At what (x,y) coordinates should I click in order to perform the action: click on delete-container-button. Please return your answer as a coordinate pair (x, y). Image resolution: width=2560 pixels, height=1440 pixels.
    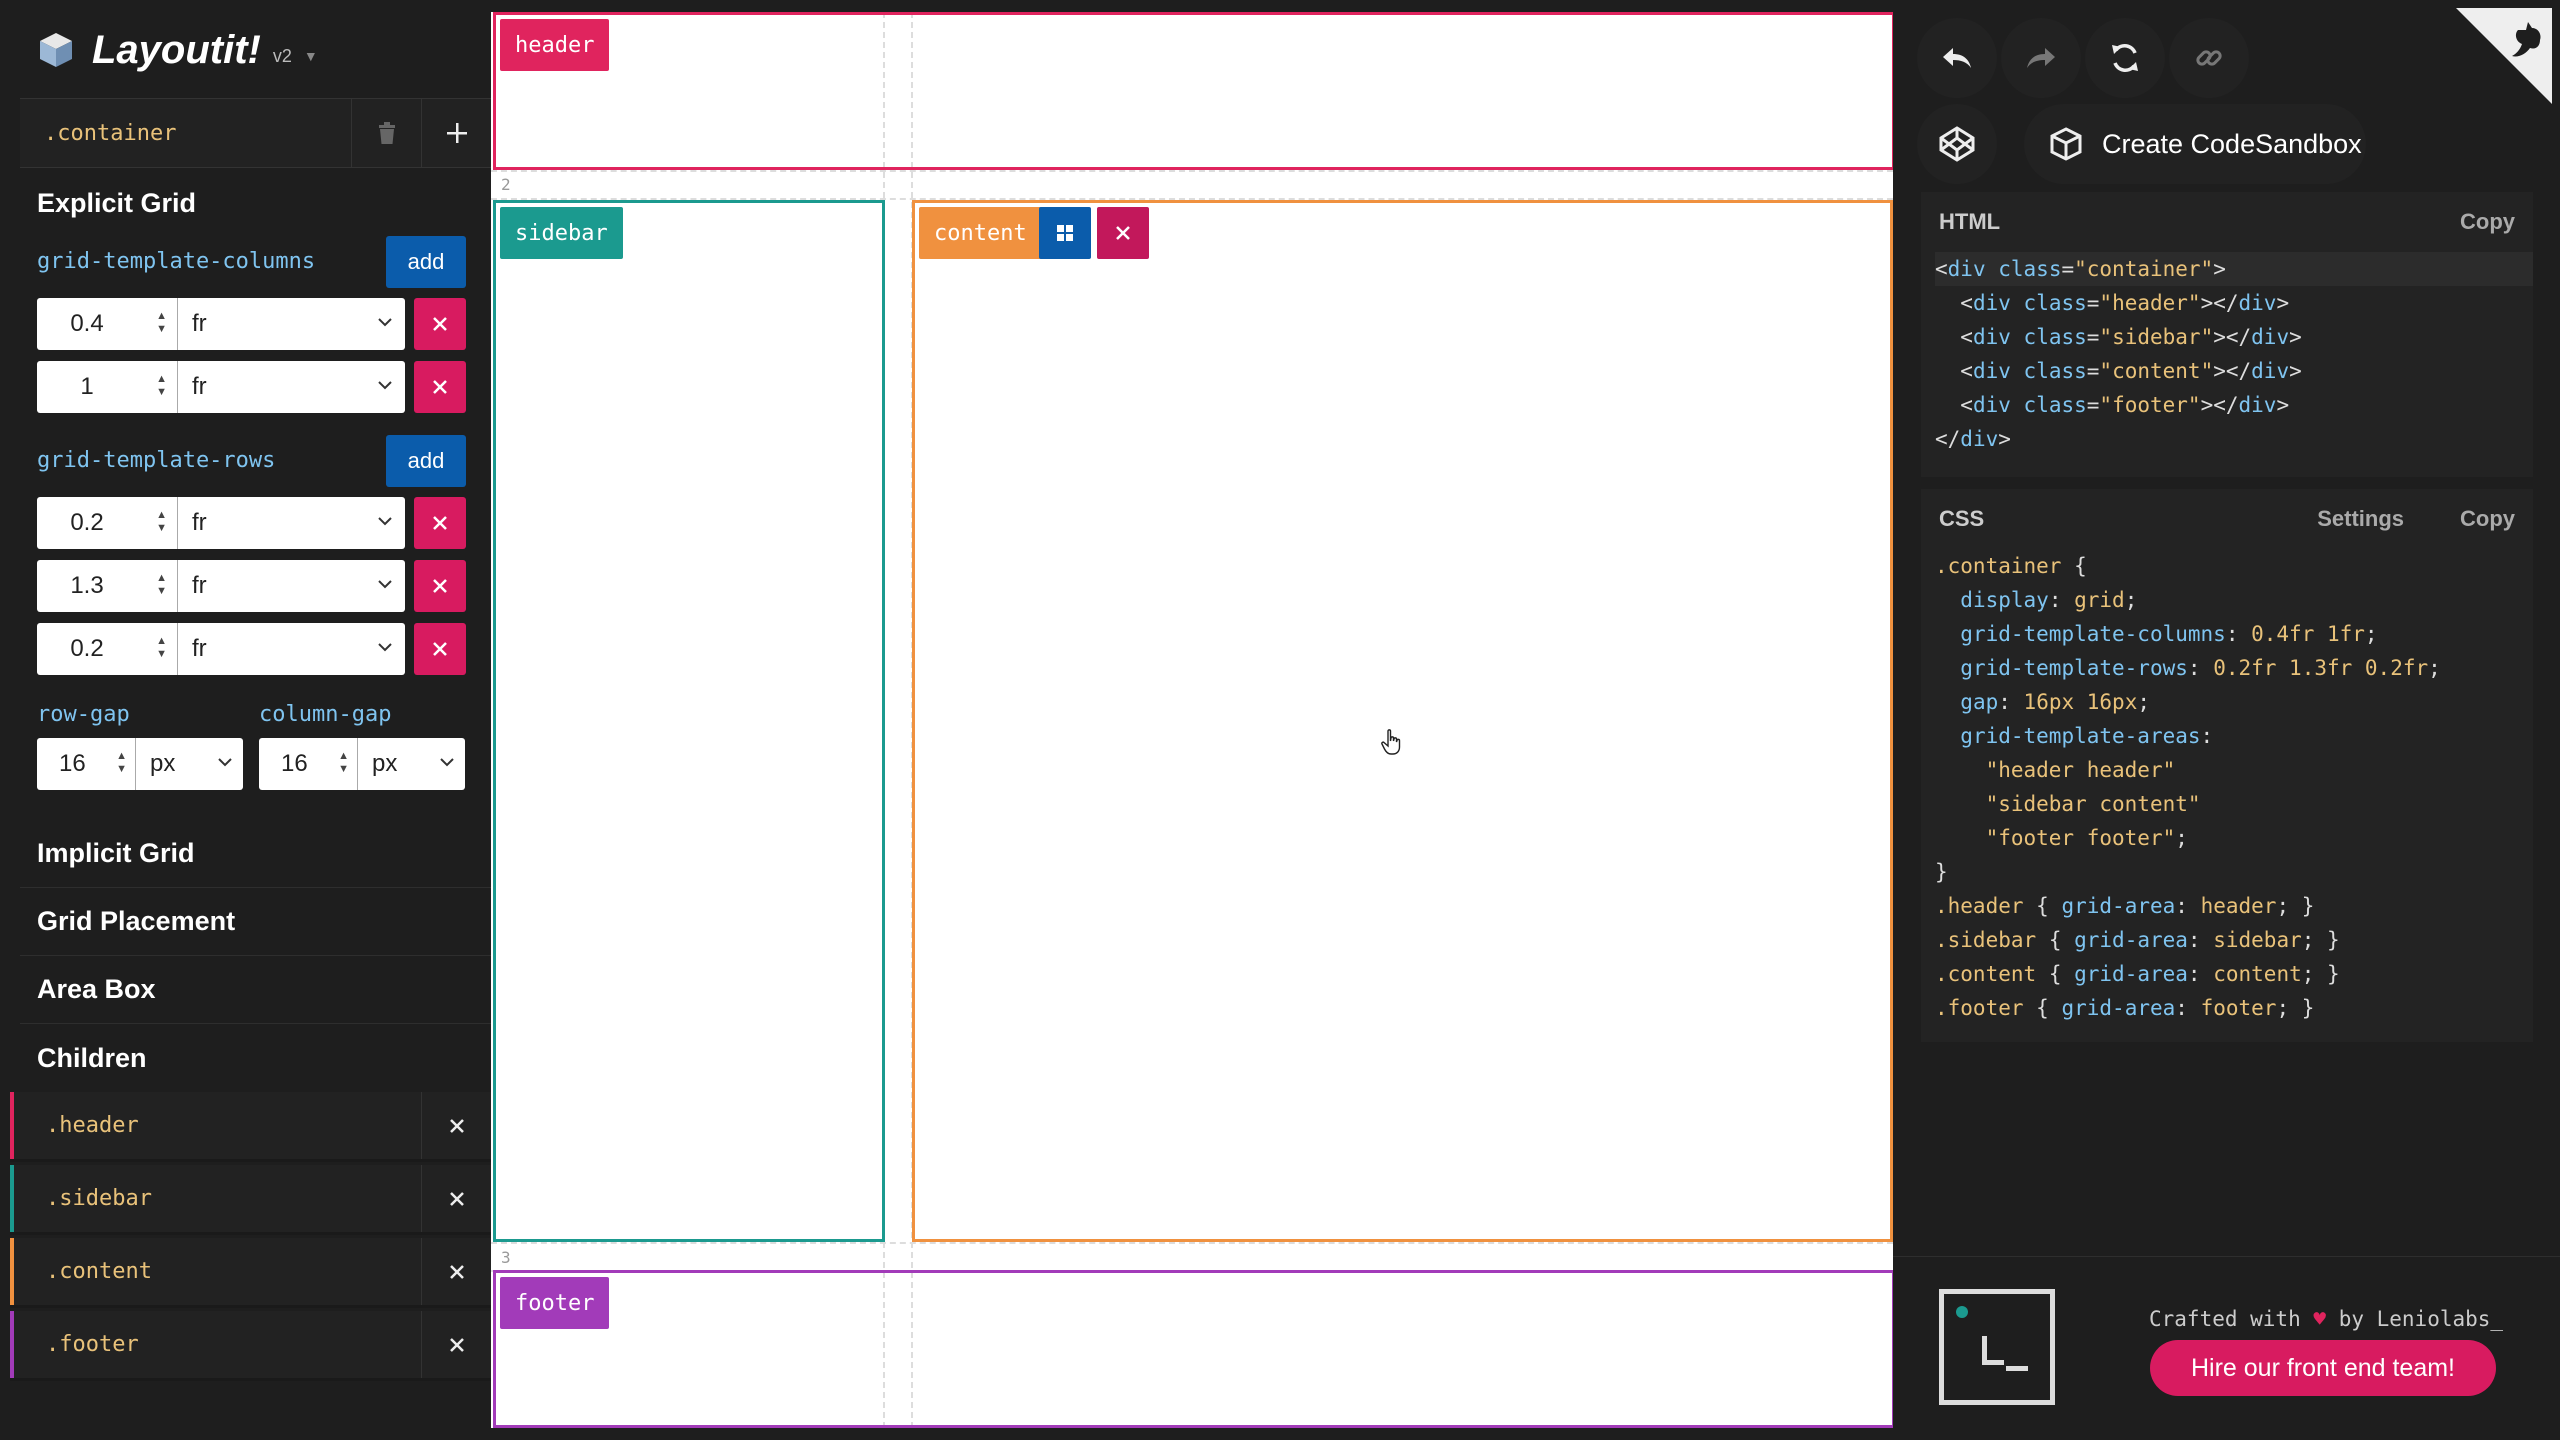
    Looking at the image, I should click on (386, 133).